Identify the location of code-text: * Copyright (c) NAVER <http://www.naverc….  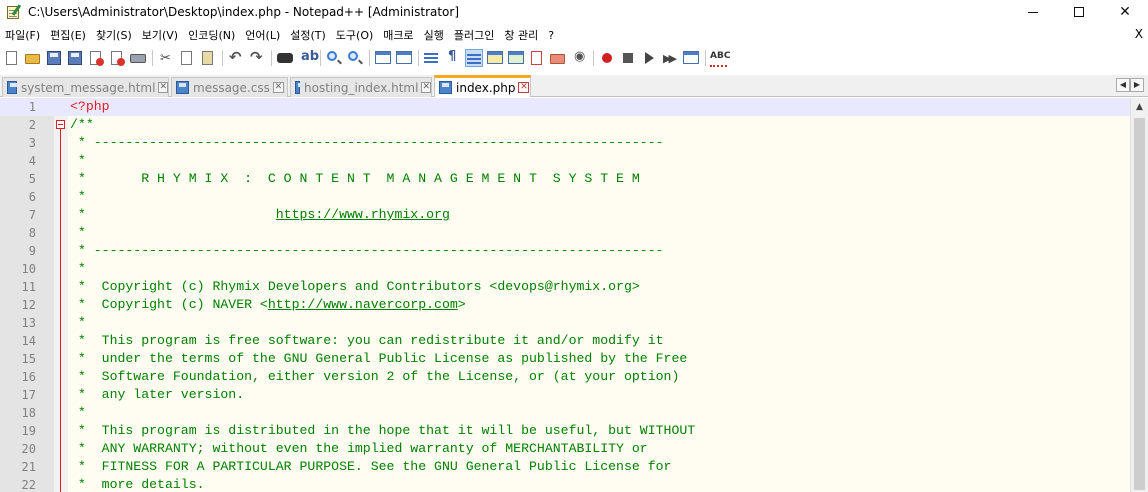
(268, 305).